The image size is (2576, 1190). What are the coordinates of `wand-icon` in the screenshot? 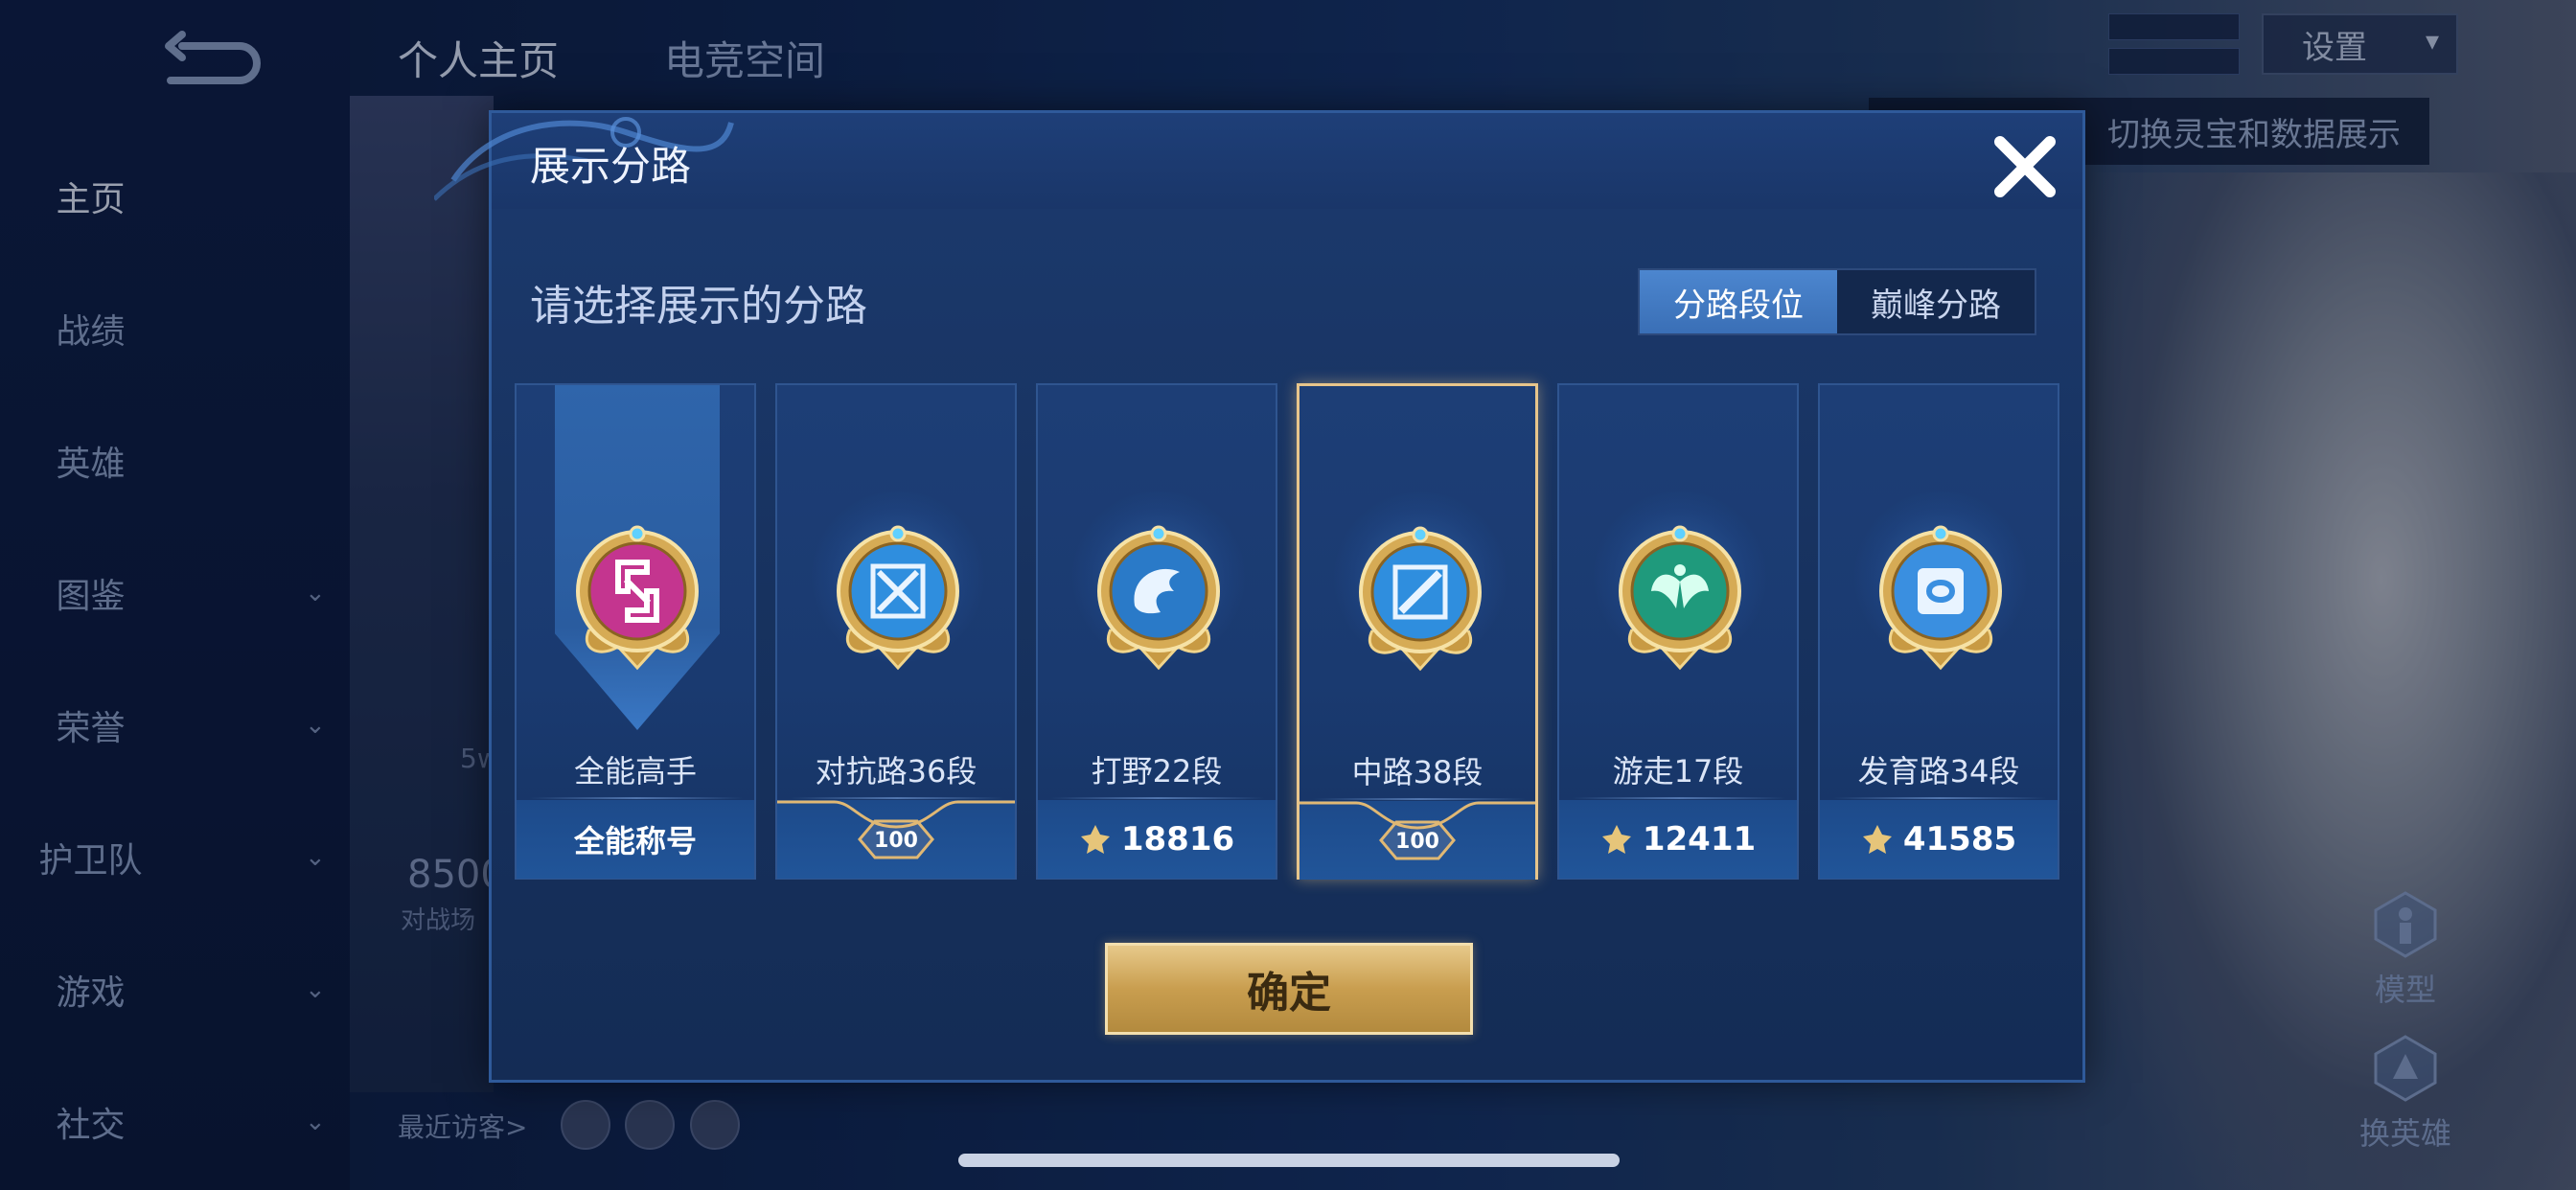 It's located at (1420, 602).